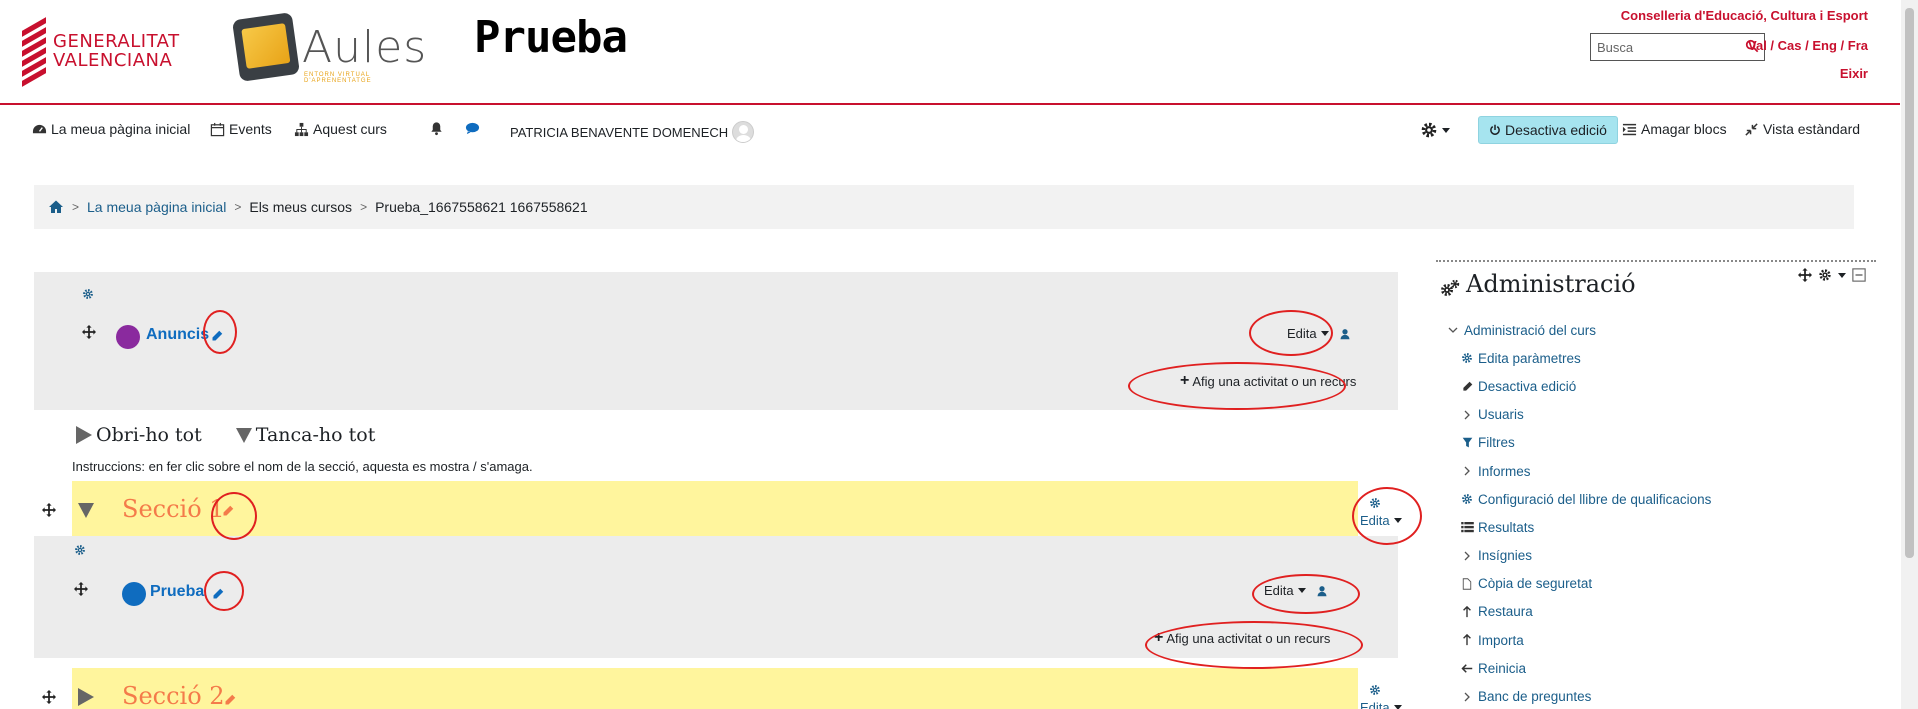 This screenshot has height=709, width=1918. Describe the element at coordinates (715, 688) in the screenshot. I see `section-2-header: Secció 2` at that location.